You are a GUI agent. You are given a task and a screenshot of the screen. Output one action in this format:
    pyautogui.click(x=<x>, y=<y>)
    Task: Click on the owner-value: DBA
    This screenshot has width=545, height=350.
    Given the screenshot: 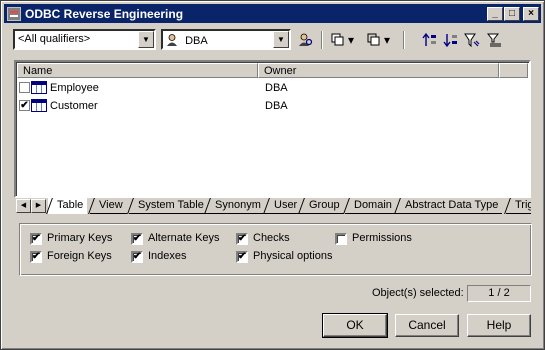 What is the action you would take?
    pyautogui.click(x=196, y=41)
    